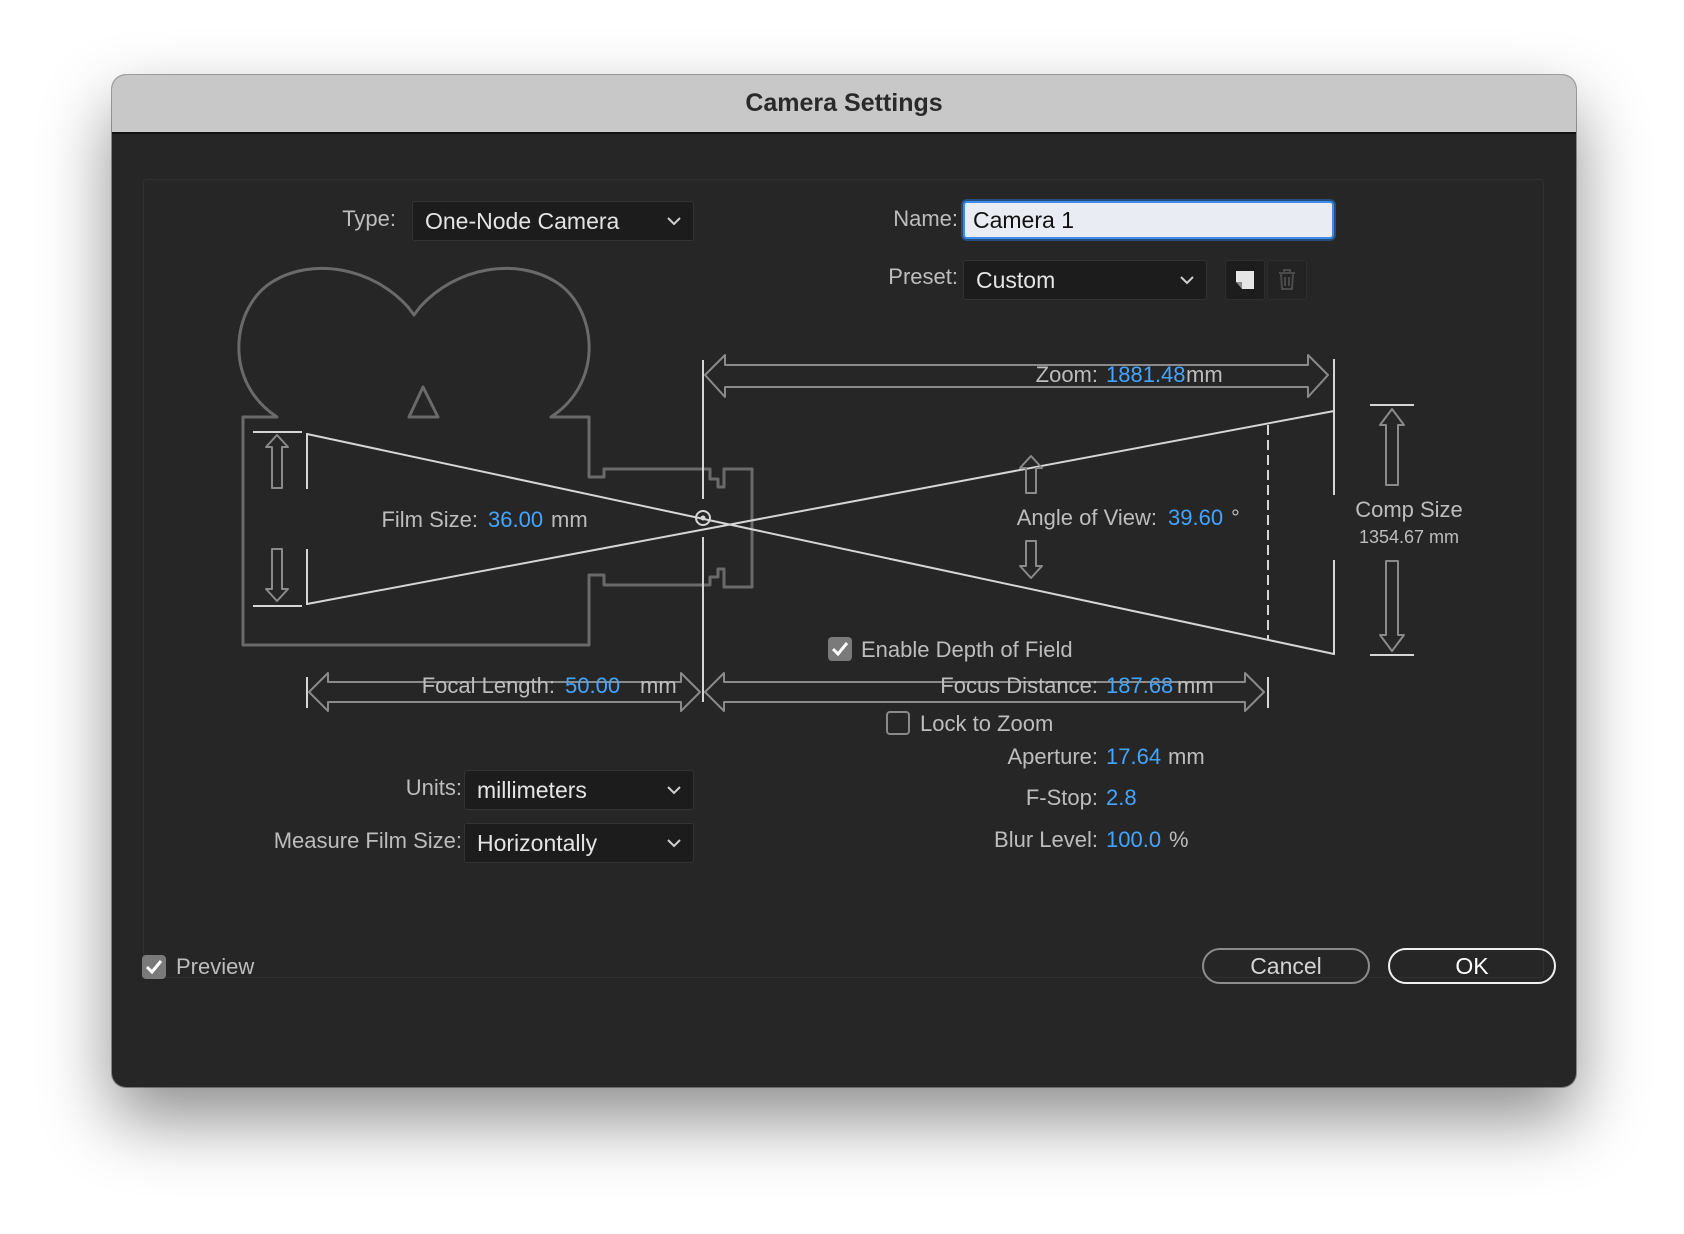 The height and width of the screenshot is (1234, 1684). I want to click on save-preset-button, so click(1245, 280).